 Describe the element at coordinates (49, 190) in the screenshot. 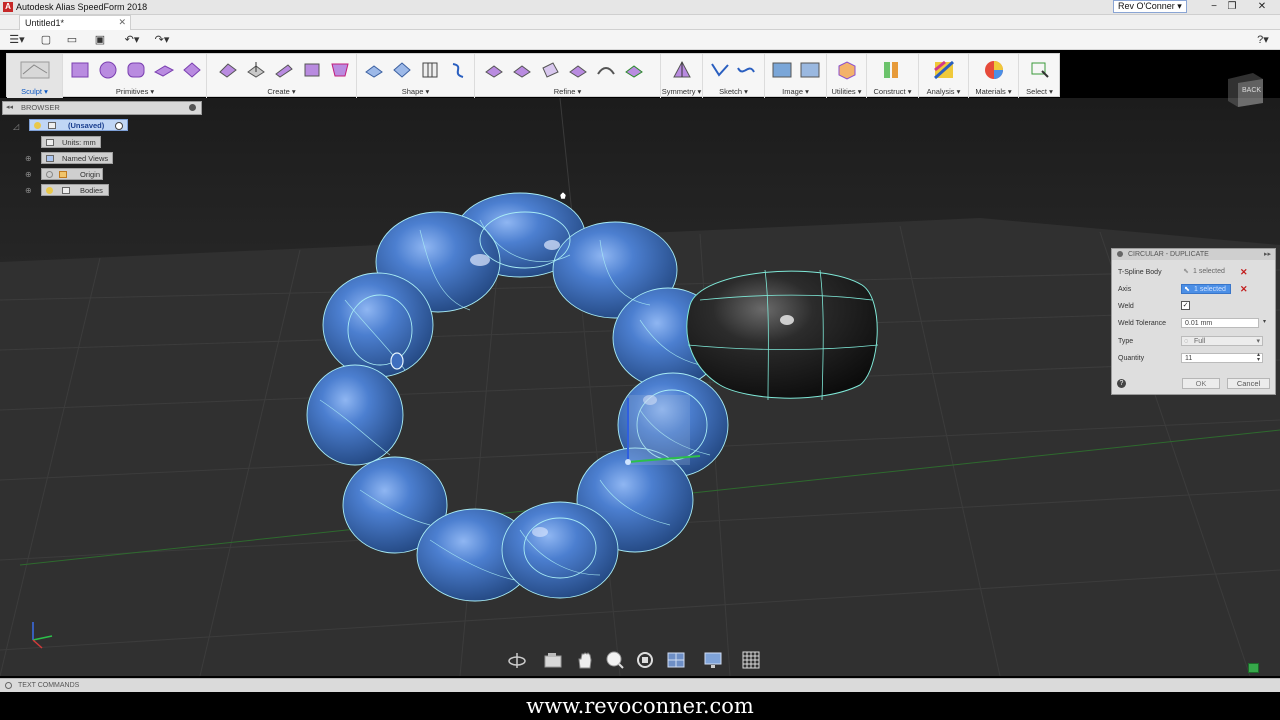

I see `bodies-visibility-bulb-icon` at that location.